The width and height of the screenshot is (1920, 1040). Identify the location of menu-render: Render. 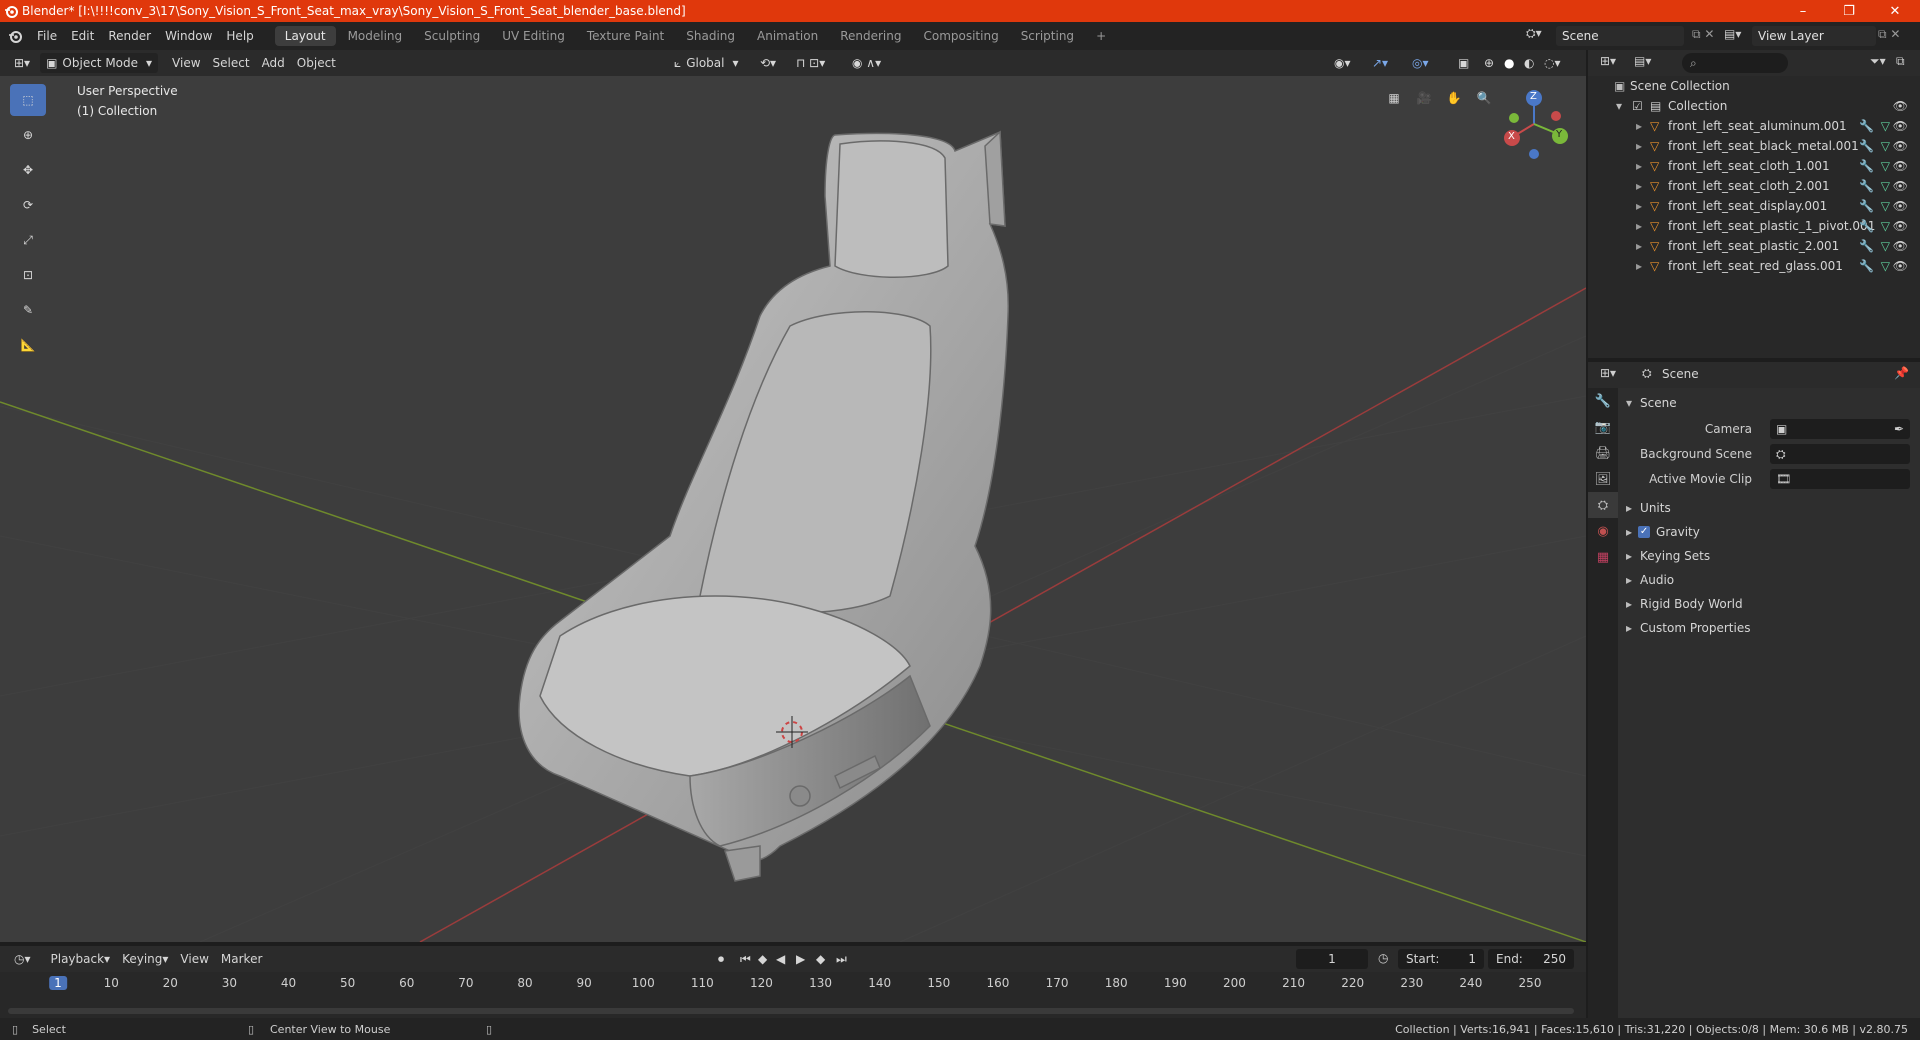
(129, 36).